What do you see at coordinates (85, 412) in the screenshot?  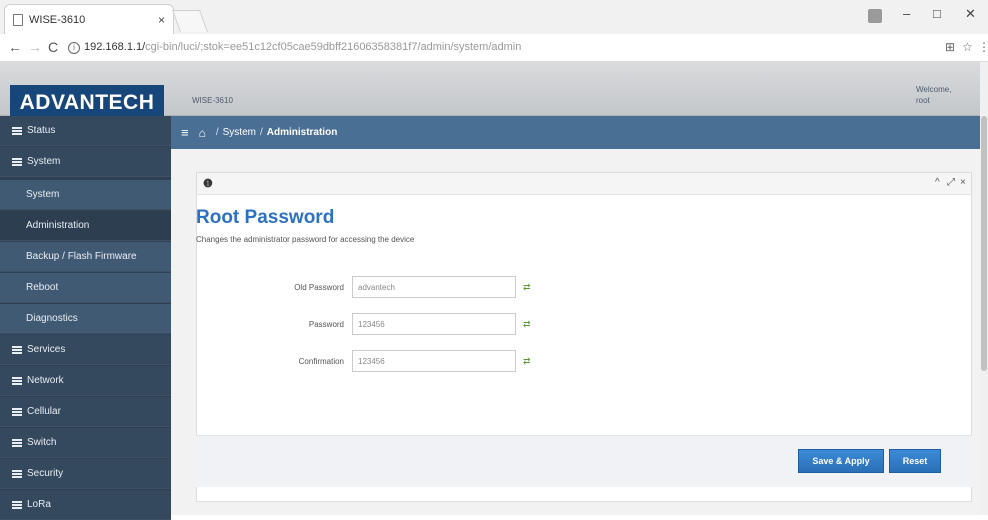 I see `sidebar-item-cellular: Cellular` at bounding box center [85, 412].